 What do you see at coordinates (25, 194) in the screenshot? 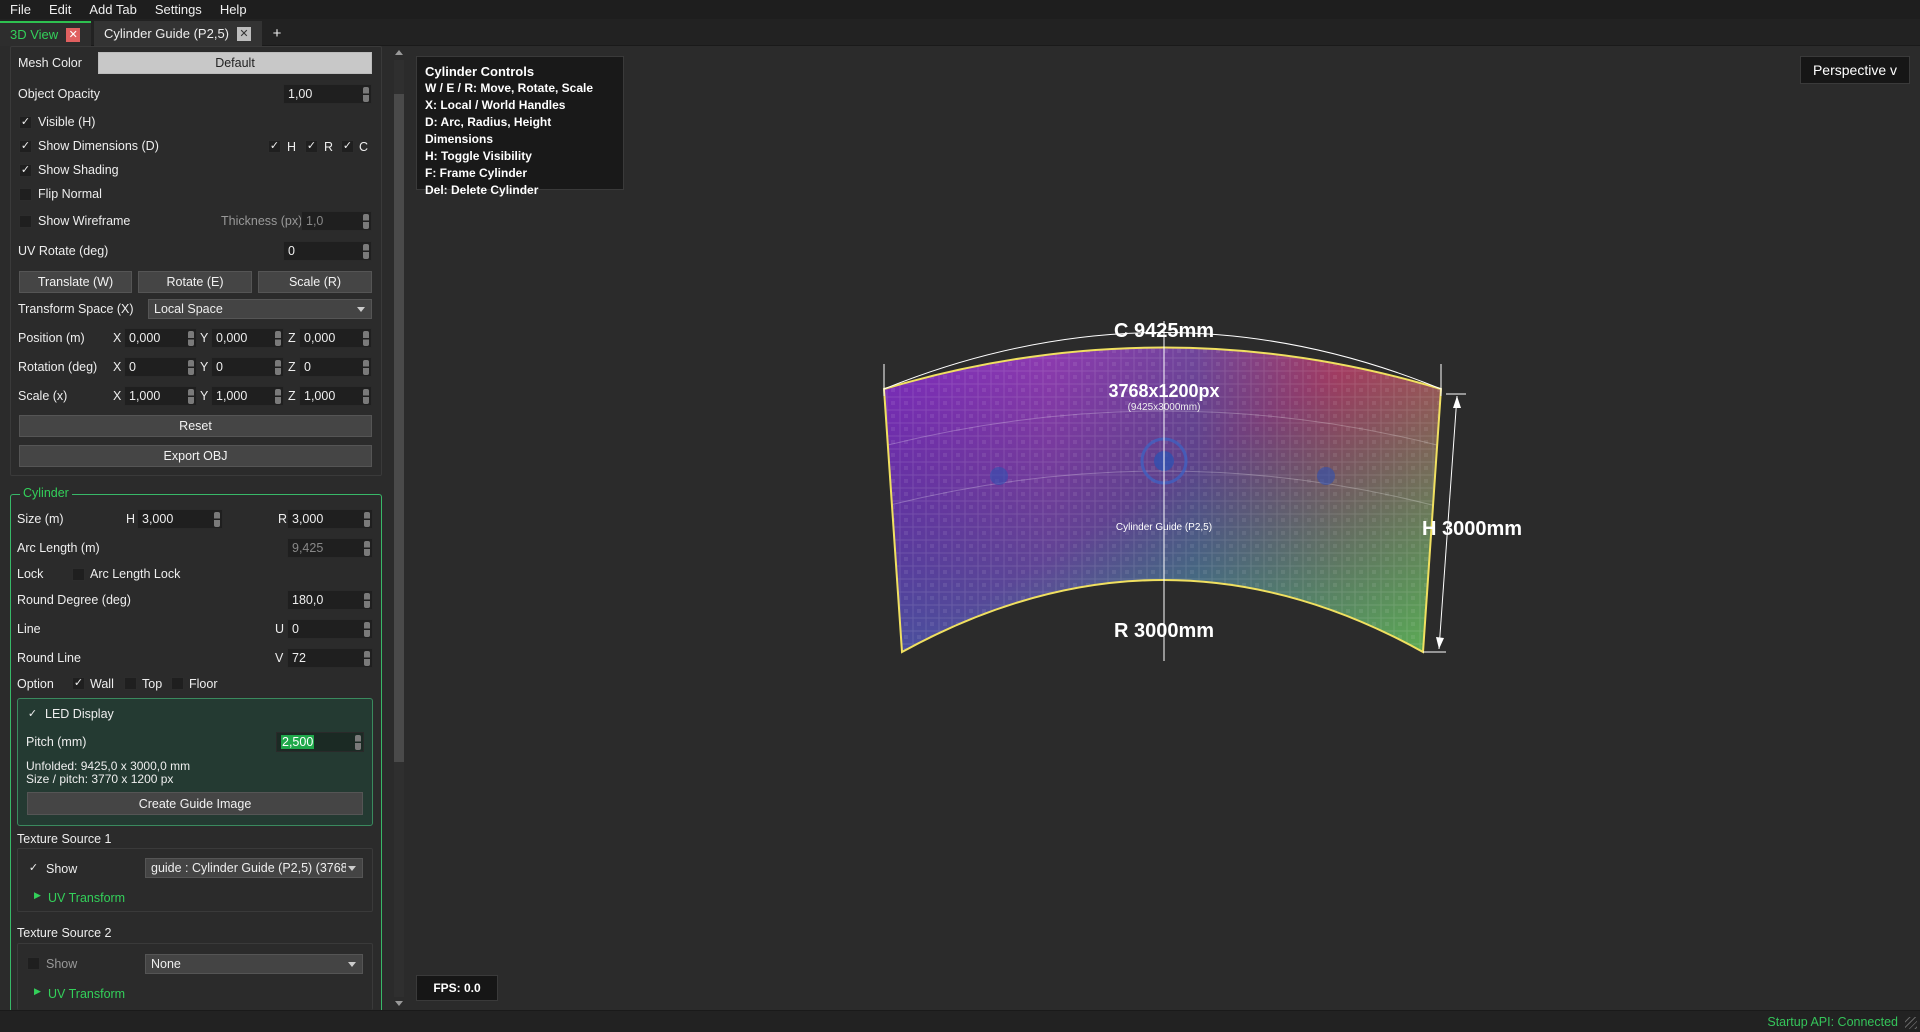
I see `flip-normal-checkbox` at bounding box center [25, 194].